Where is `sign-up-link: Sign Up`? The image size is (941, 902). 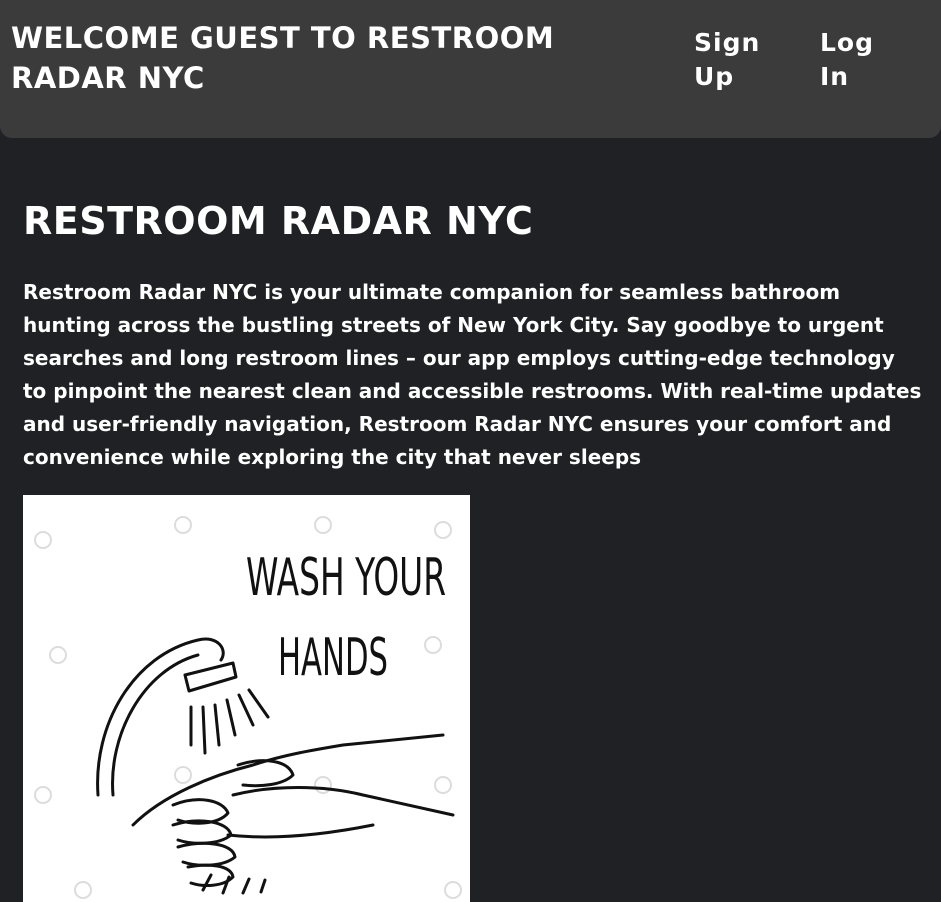
sign-up-link: Sign Up is located at coordinates (734, 60).